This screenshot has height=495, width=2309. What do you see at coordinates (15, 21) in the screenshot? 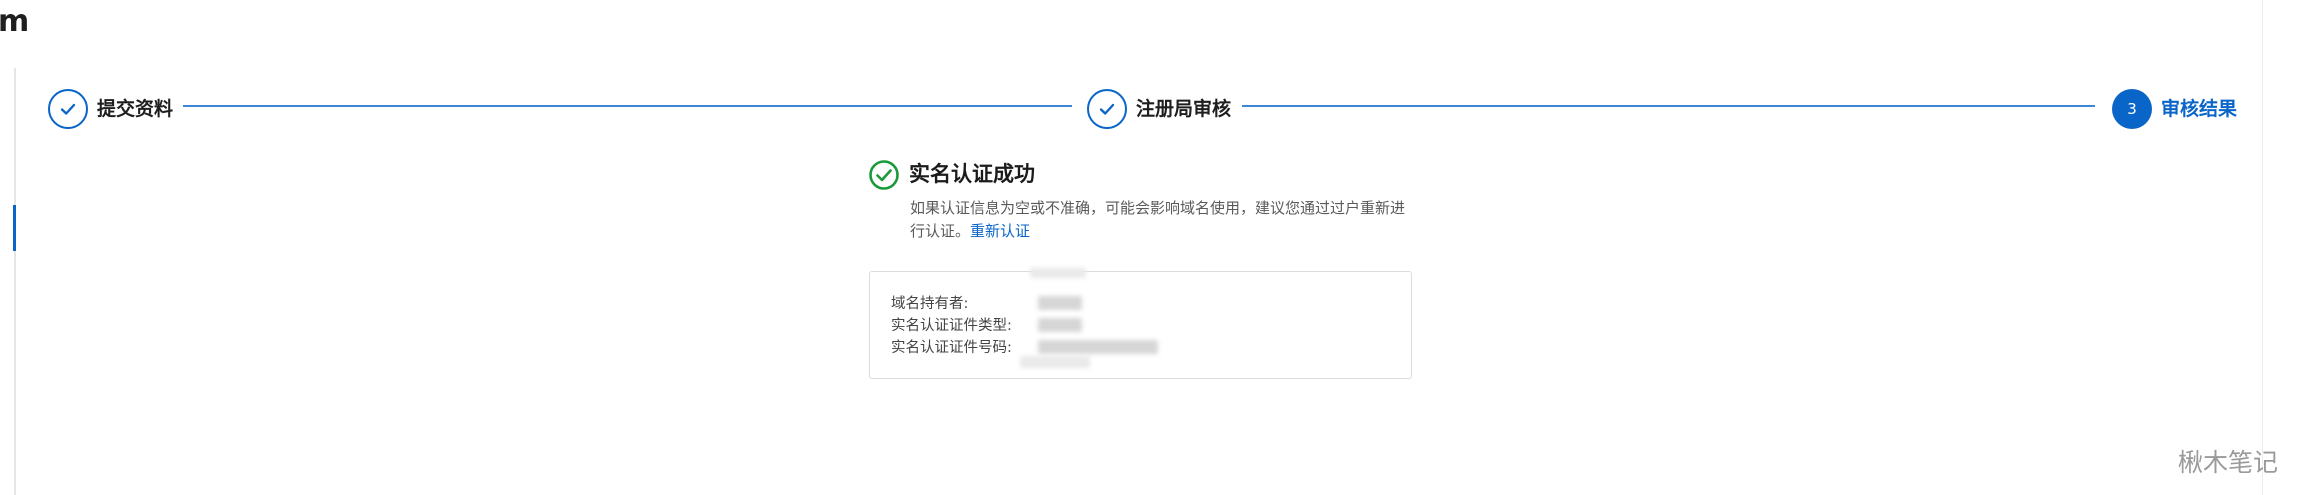
I see `header-title-fragment: m` at bounding box center [15, 21].